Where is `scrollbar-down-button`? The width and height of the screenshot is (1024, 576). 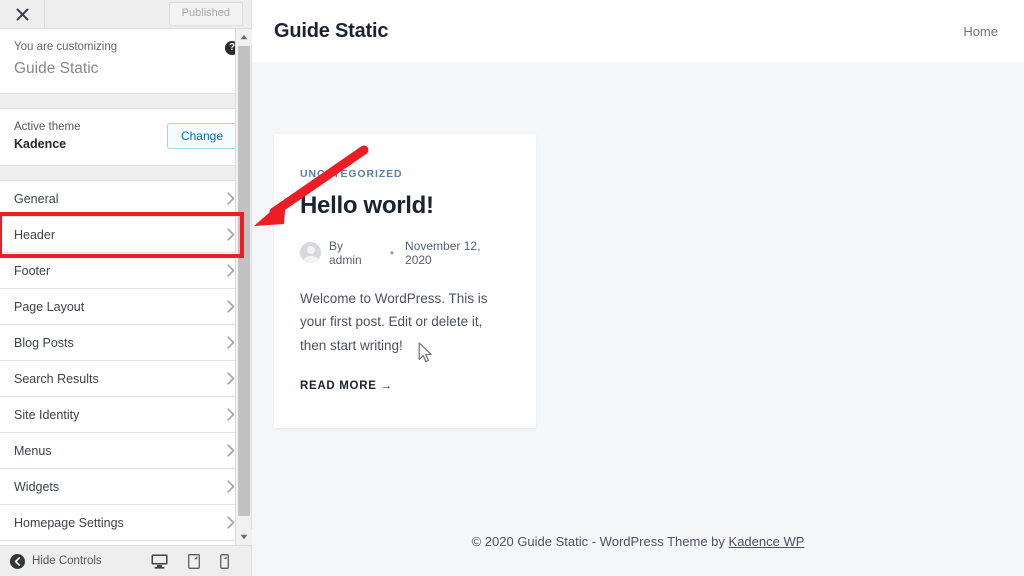 scrollbar-down-button is located at coordinates (244, 537).